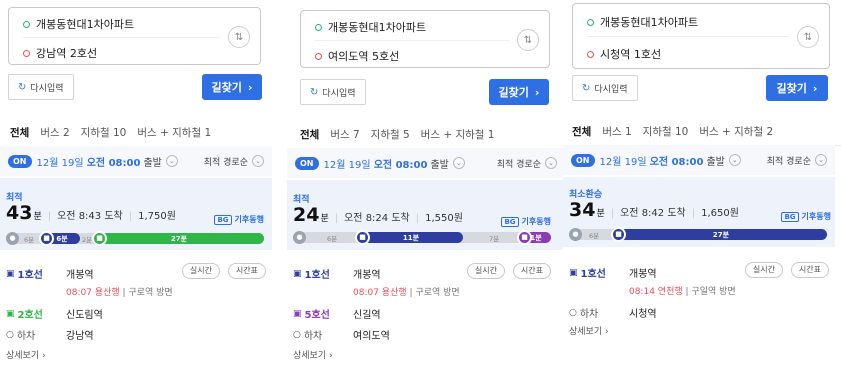 The width and height of the screenshot is (841, 365). I want to click on time-bar: ● 6분 6분 ■ 2분 27분 ■, so click(135, 238).